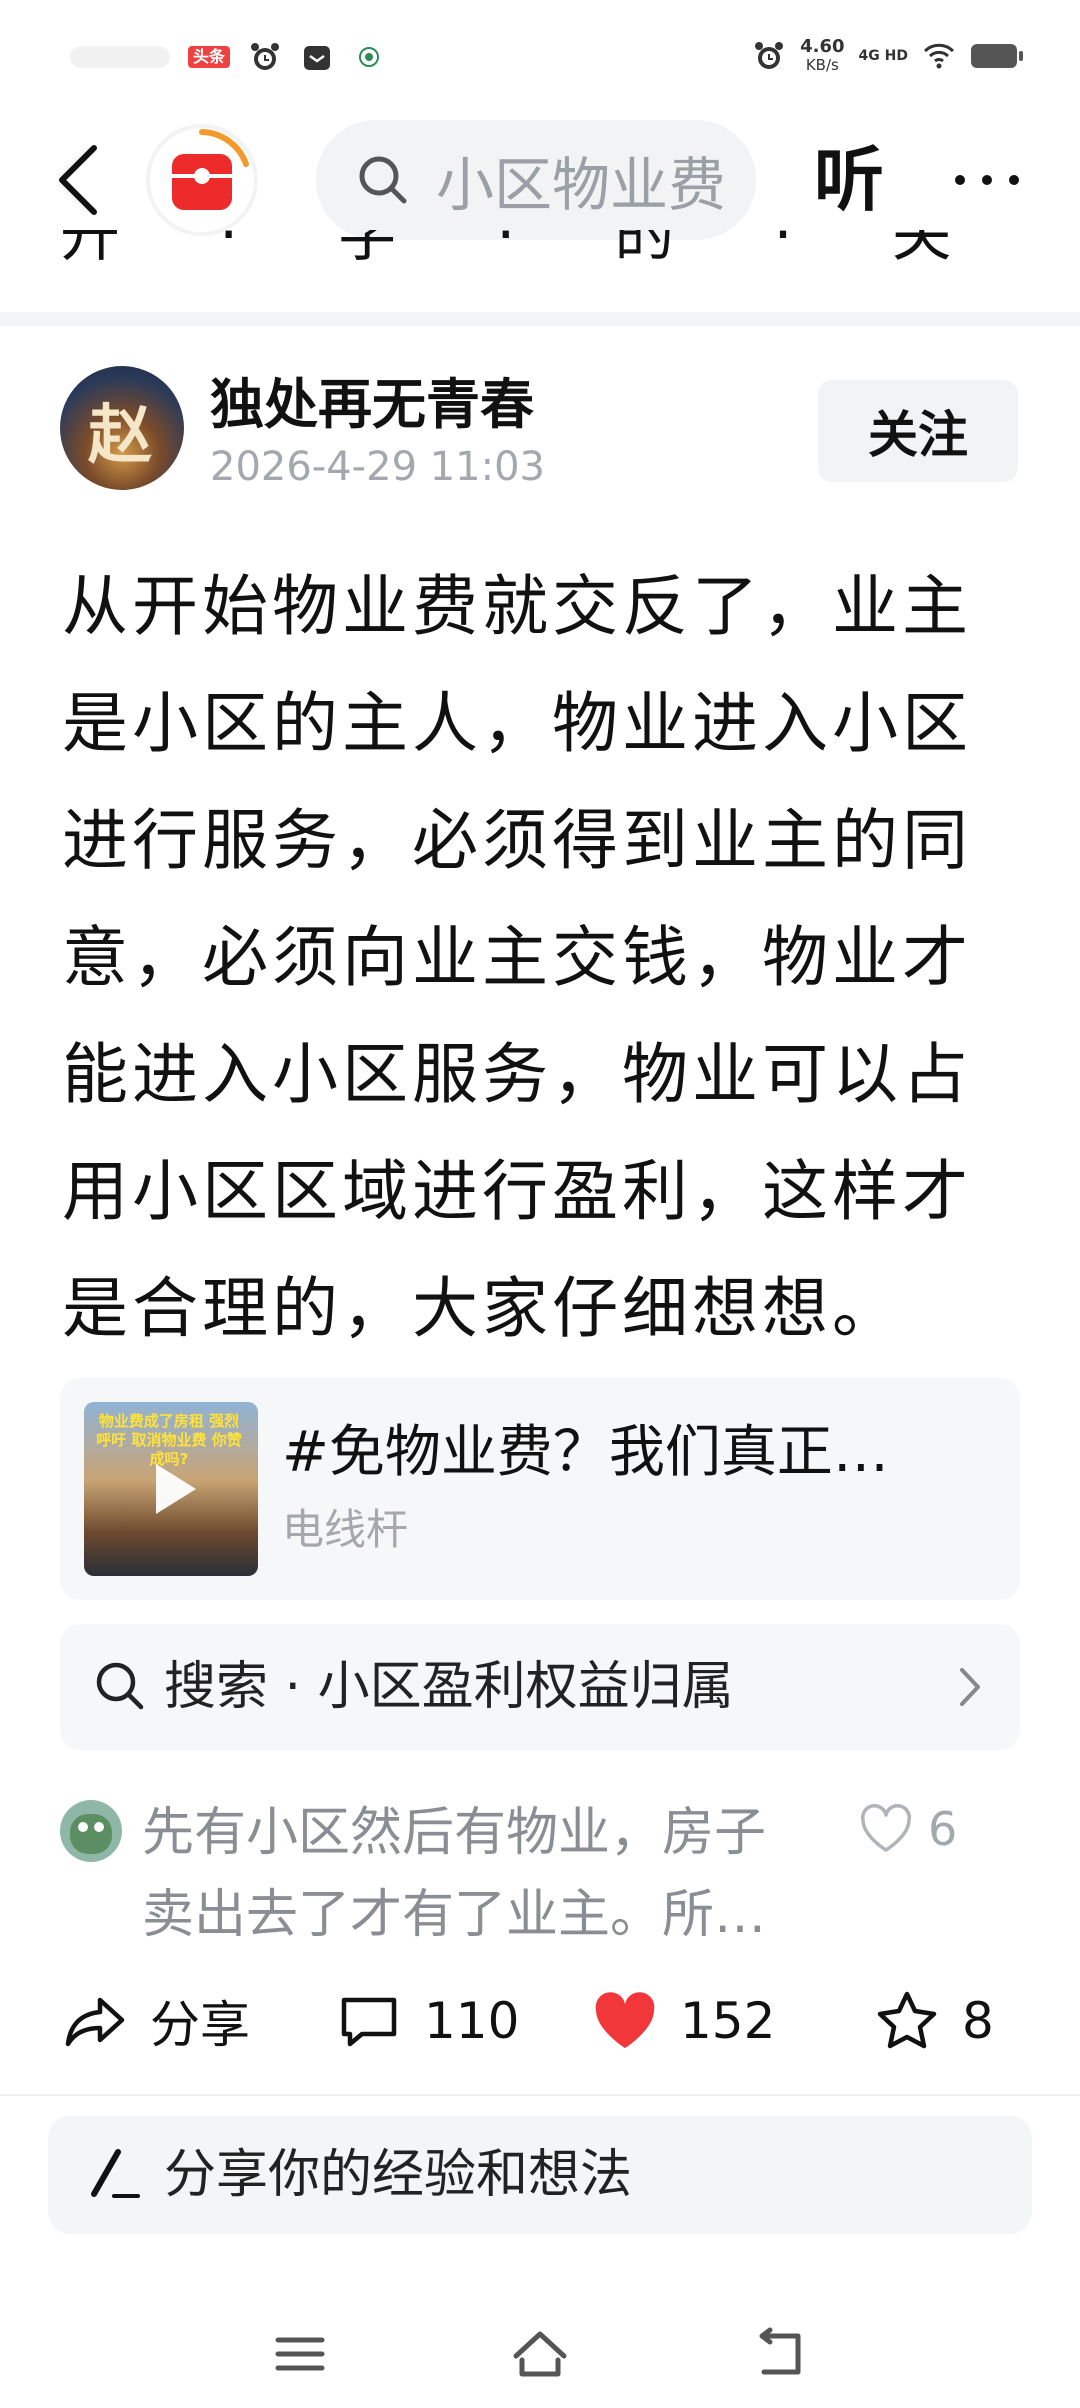 The height and width of the screenshot is (2408, 1080). What do you see at coordinates (209, 57) in the screenshot?
I see `toutiao-badge: 头条` at bounding box center [209, 57].